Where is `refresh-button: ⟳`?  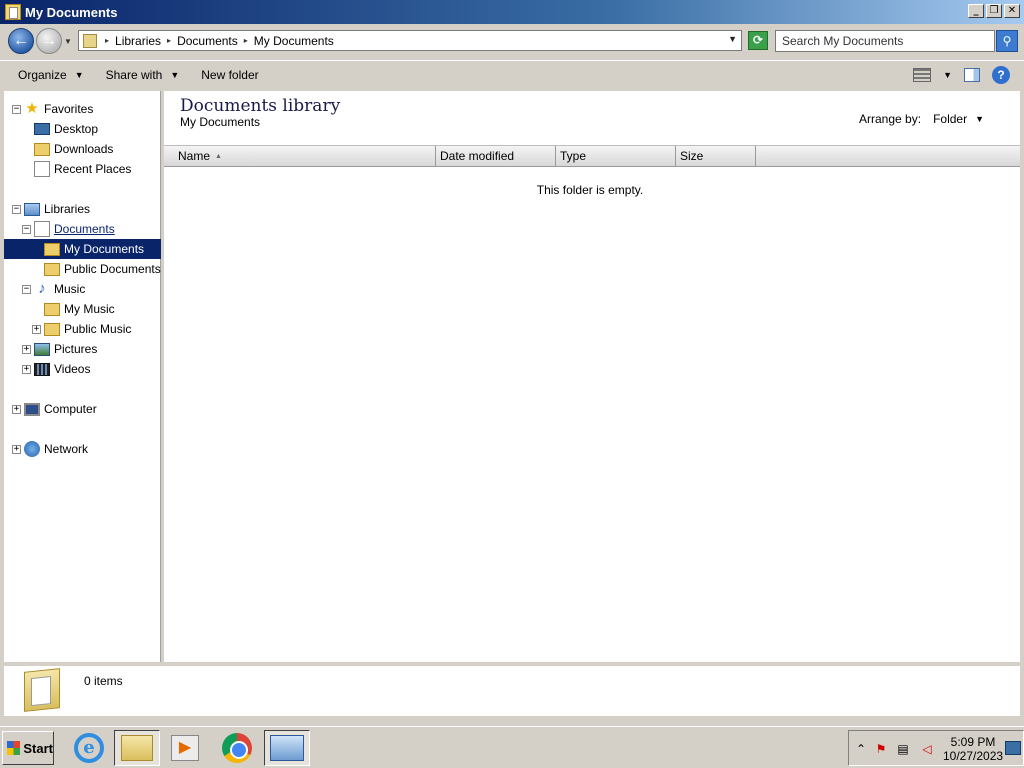
refresh-button: ⟳ is located at coordinates (758, 40).